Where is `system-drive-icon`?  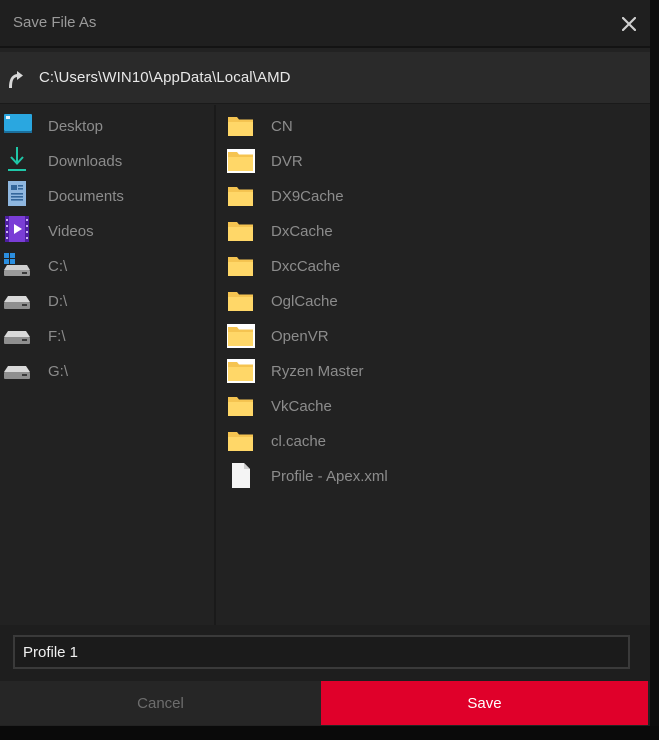
system-drive-icon is located at coordinates (18, 264).